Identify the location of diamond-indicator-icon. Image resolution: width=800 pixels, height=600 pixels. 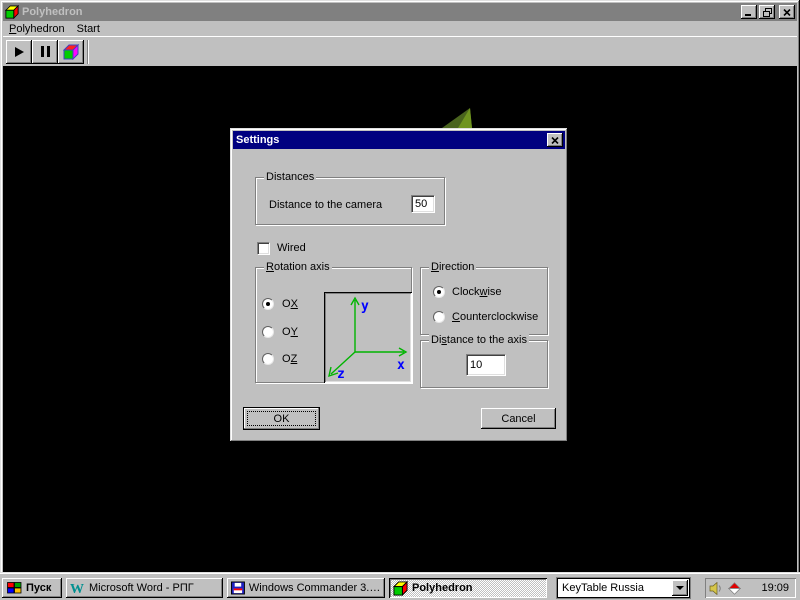
(734, 588).